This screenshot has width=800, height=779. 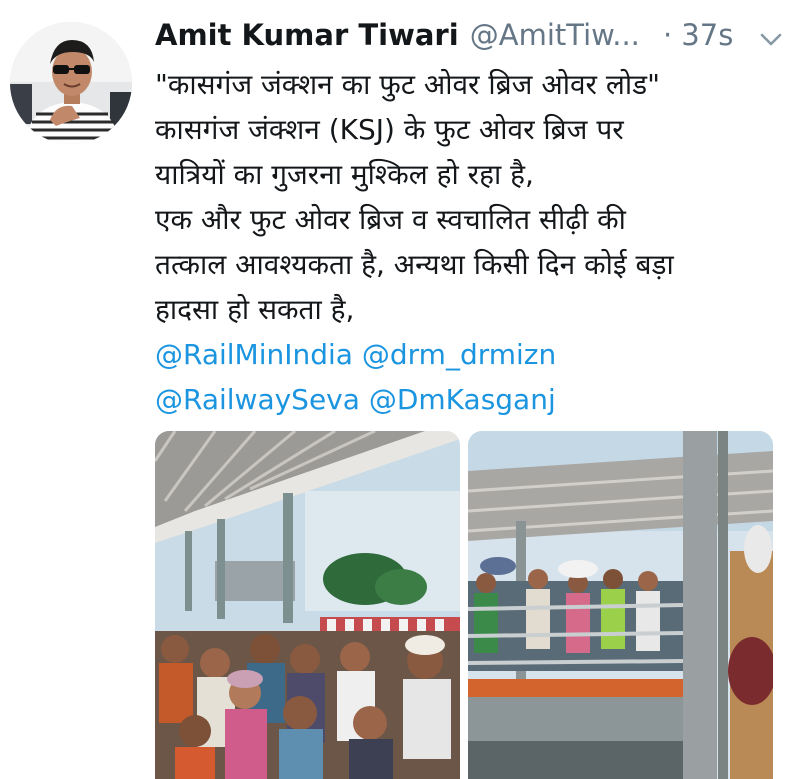 What do you see at coordinates (389, 129) in the screenshot?
I see `tweet-line: कासगंज जंक्शन (KSJ) के फुट ओवर ब्रिज पर` at bounding box center [389, 129].